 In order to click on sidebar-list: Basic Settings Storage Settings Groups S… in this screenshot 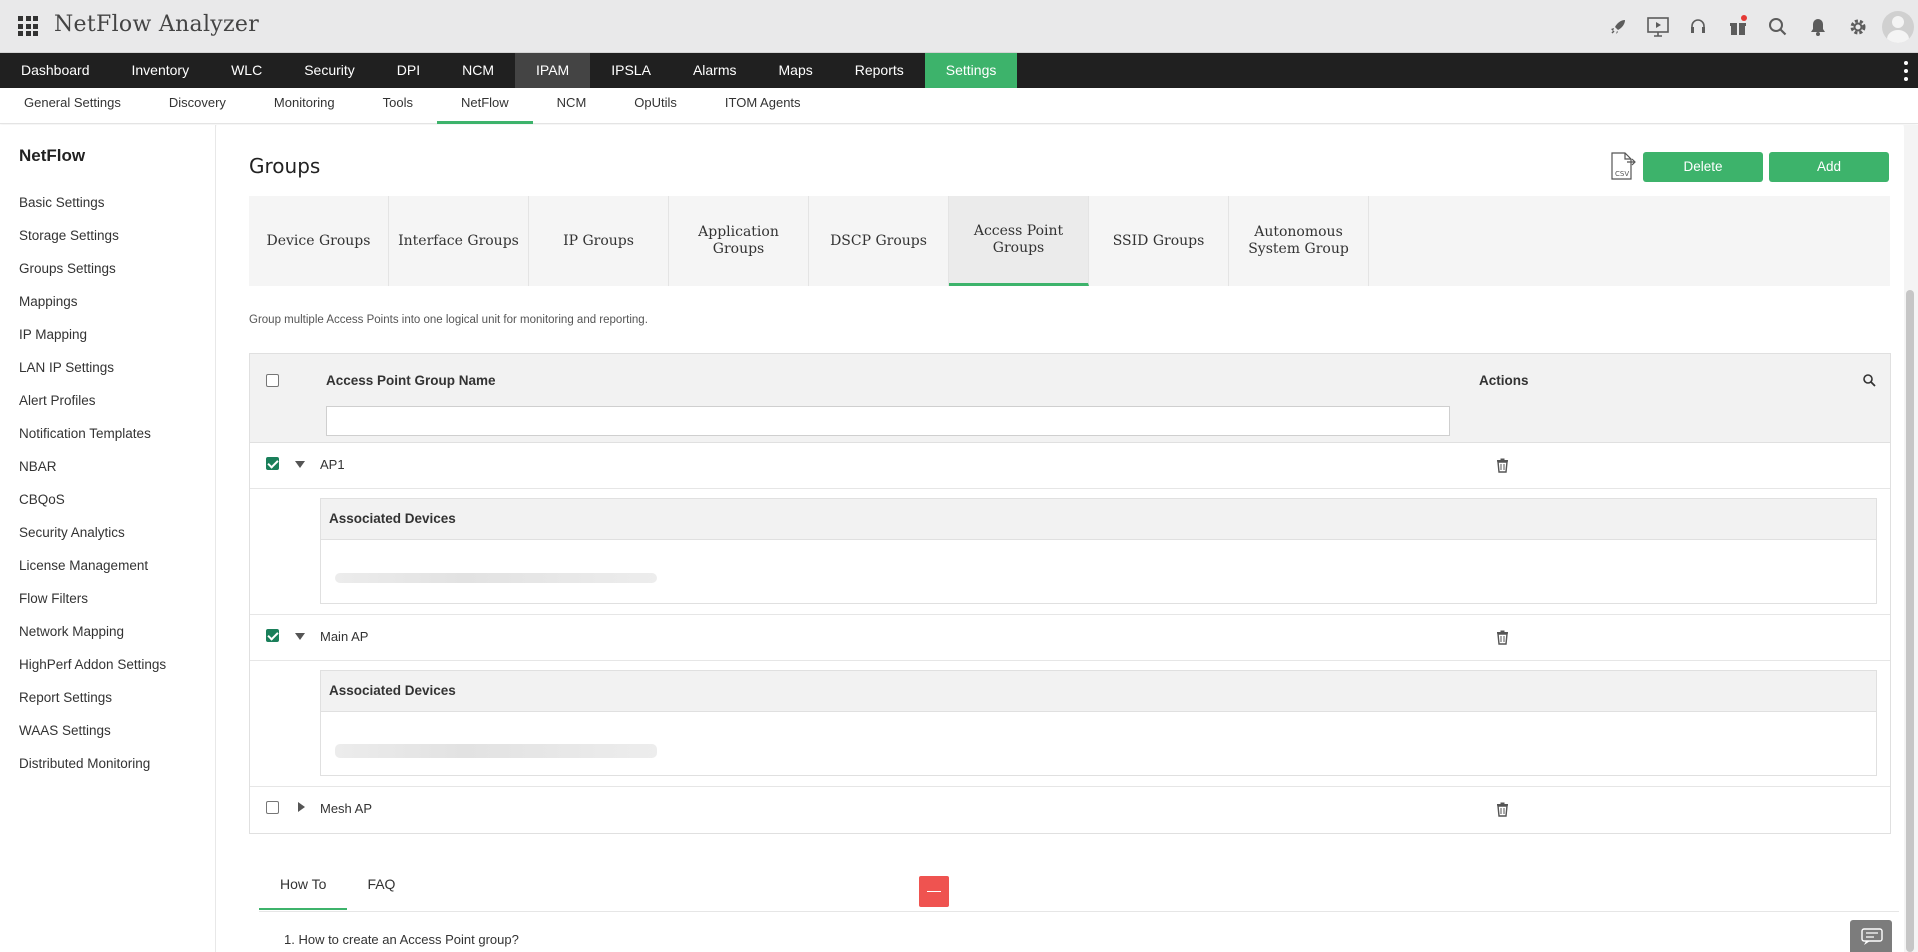, I will do `click(92, 491)`.